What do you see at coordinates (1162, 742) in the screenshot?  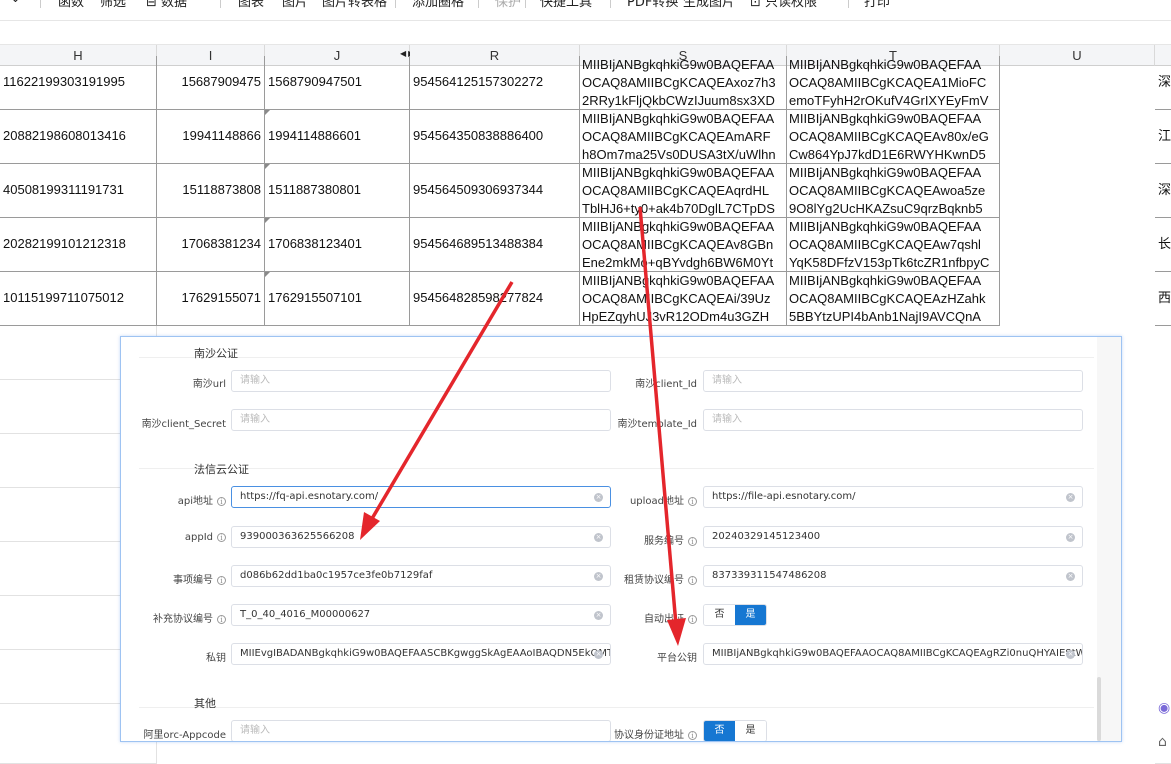 I see `shirt-icon: ⌂` at bounding box center [1162, 742].